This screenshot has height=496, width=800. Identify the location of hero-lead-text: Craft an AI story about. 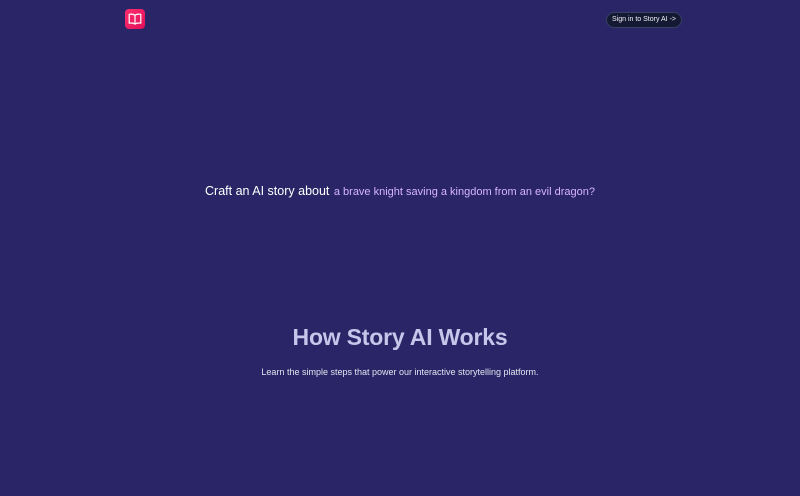
(267, 191).